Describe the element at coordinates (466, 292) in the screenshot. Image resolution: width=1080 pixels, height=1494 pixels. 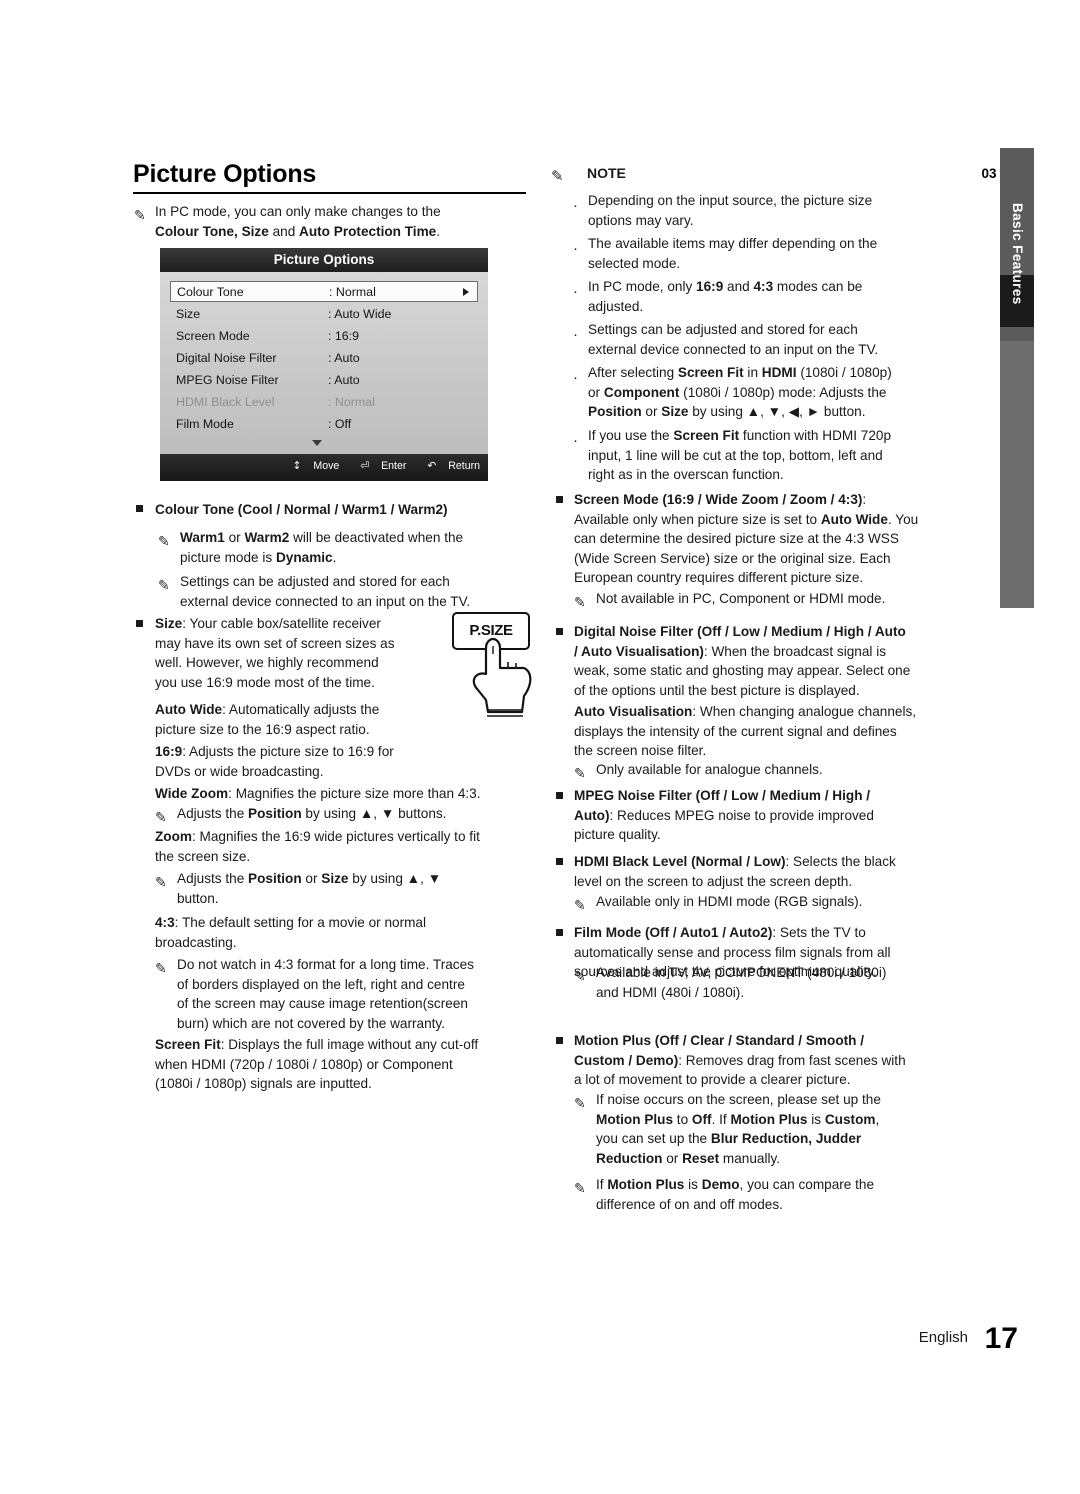
I see `chevron-right-icon` at that location.